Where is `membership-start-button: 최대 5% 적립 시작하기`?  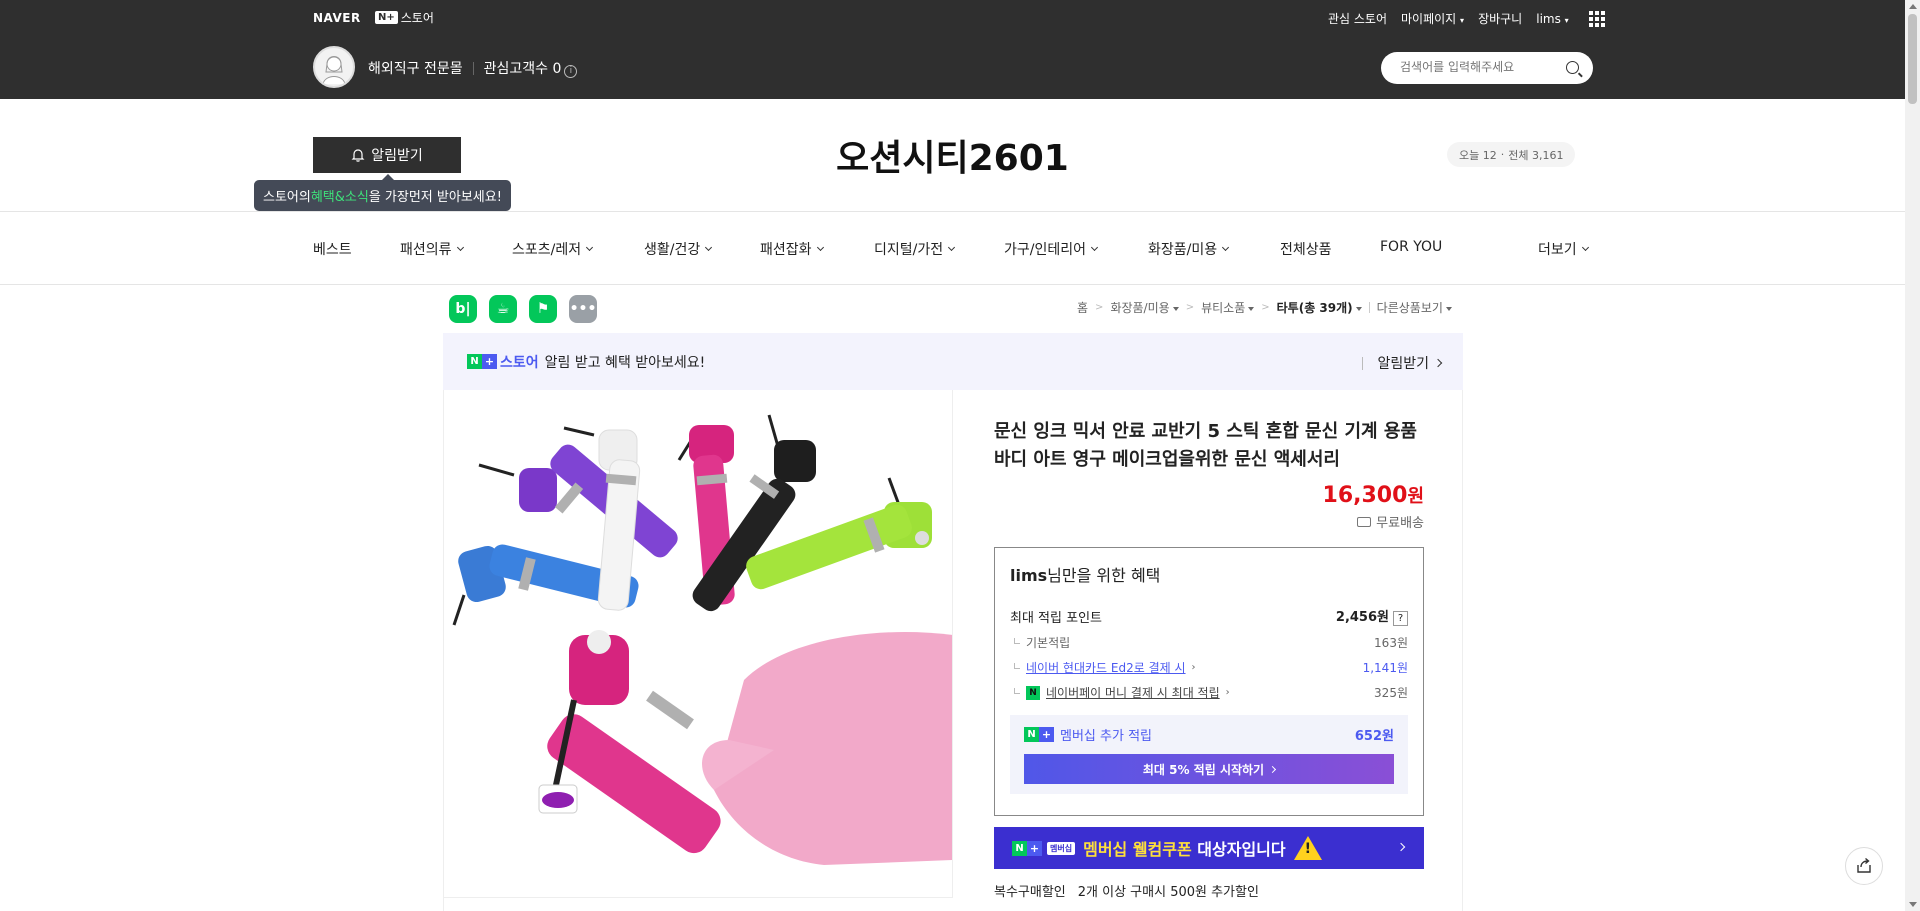
membership-start-button: 최대 5% 적립 시작하기 is located at coordinates (1209, 769).